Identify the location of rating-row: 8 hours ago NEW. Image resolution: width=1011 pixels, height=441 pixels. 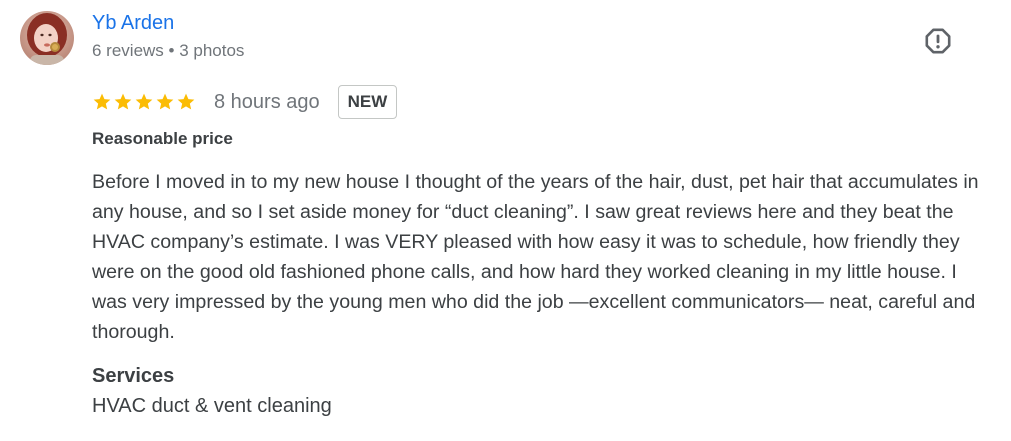
(245, 102).